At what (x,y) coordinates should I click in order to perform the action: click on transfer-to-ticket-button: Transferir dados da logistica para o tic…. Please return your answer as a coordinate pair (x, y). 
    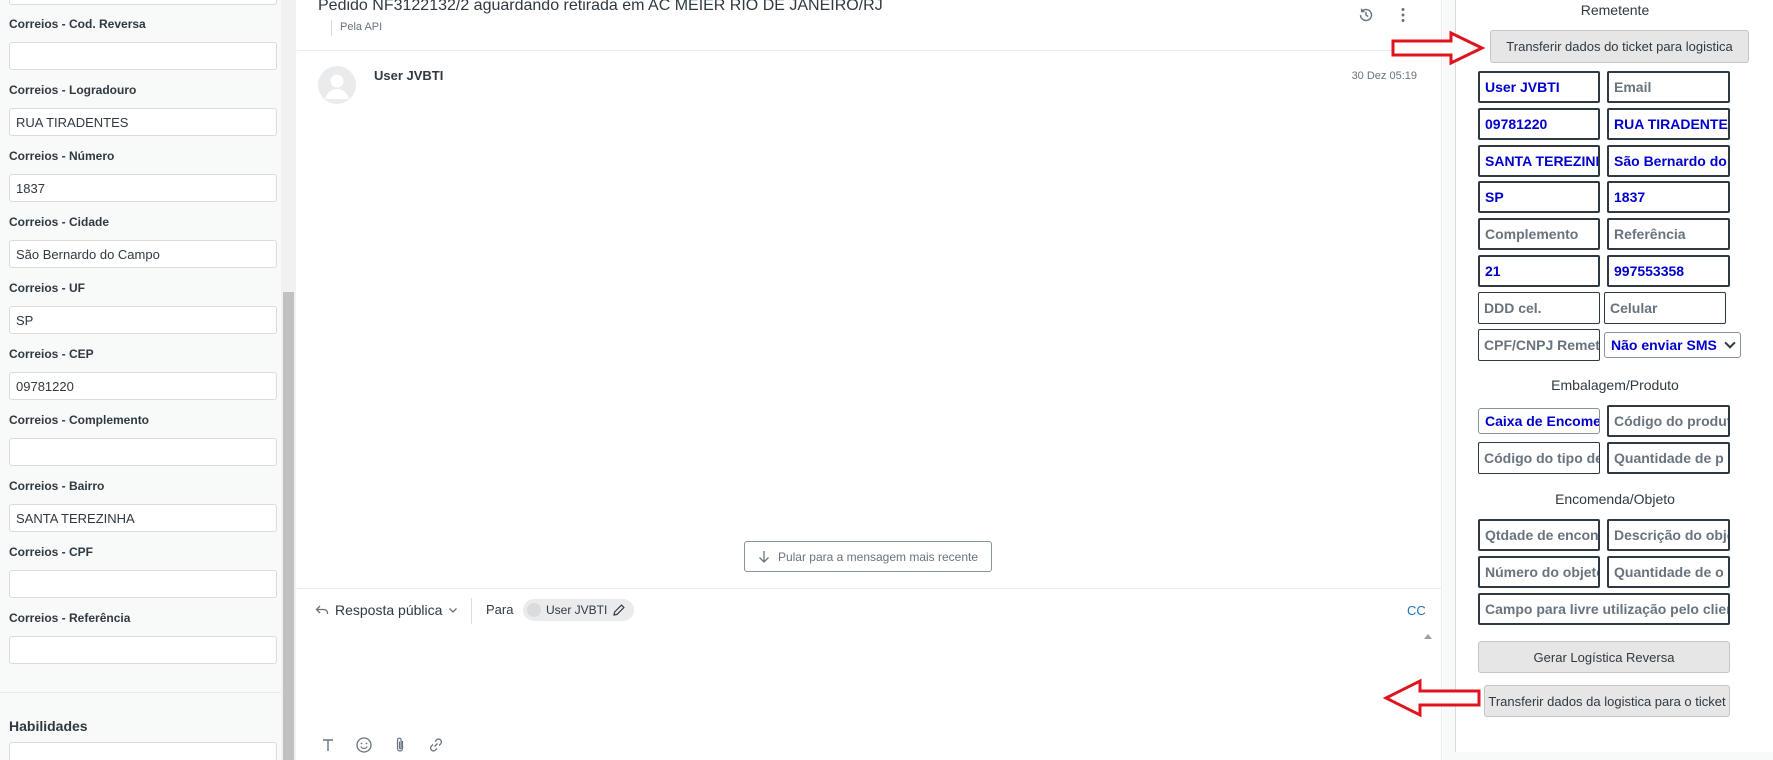
    Looking at the image, I should click on (1607, 701).